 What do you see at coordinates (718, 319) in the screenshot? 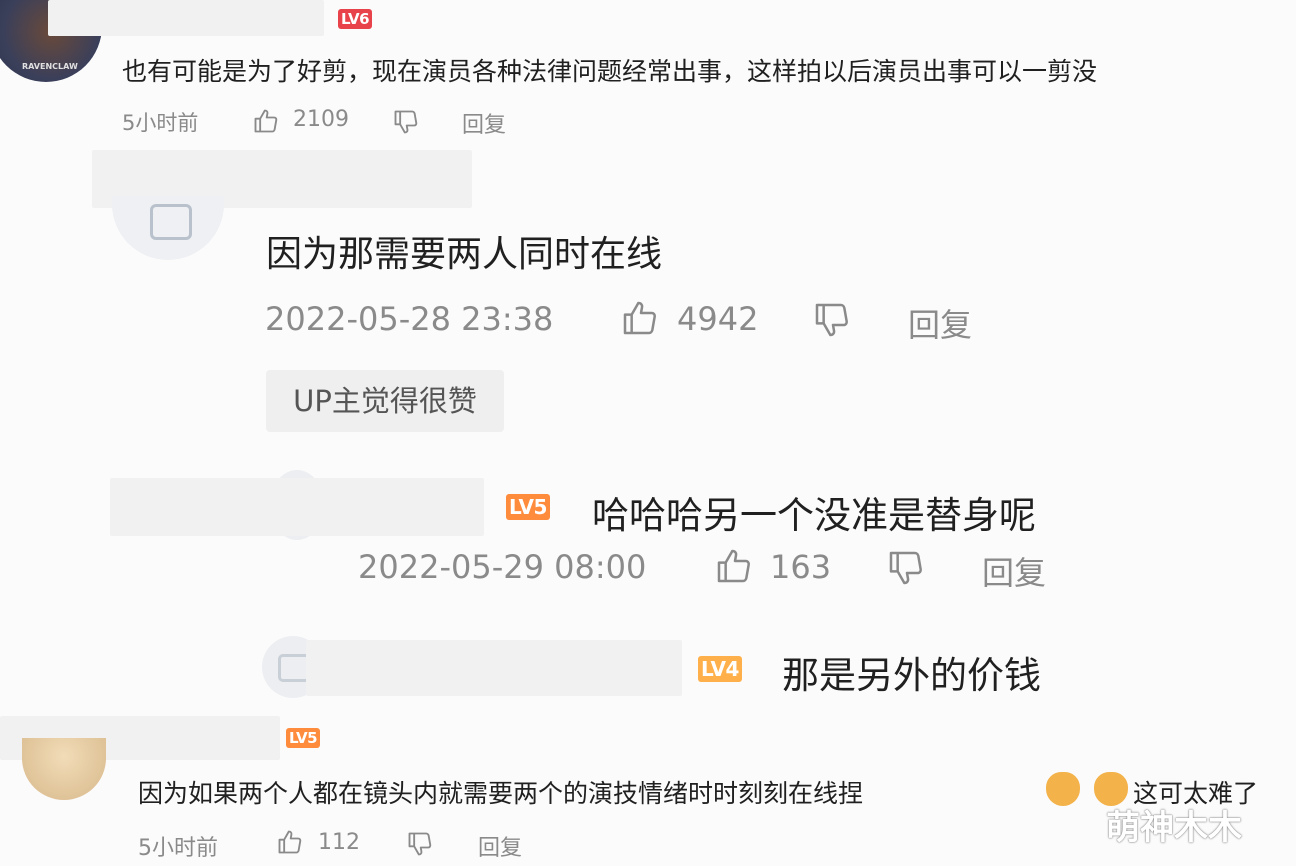
I see `like-count: 4942` at bounding box center [718, 319].